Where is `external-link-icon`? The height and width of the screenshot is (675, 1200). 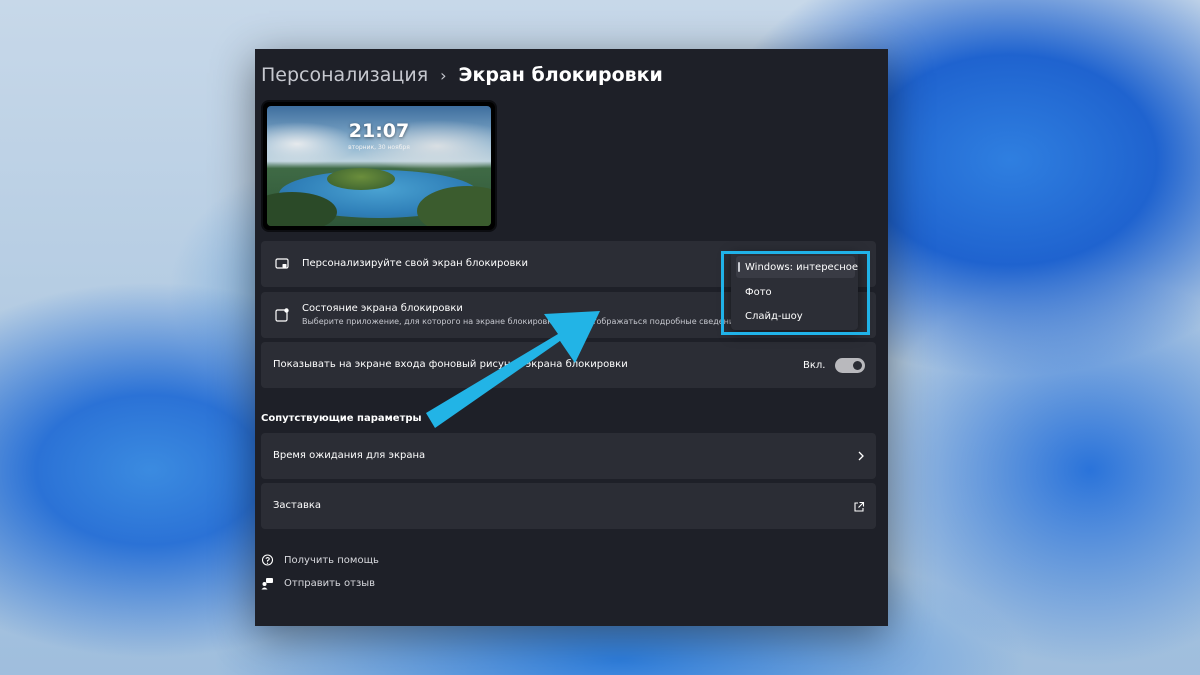
external-link-icon is located at coordinates (859, 506).